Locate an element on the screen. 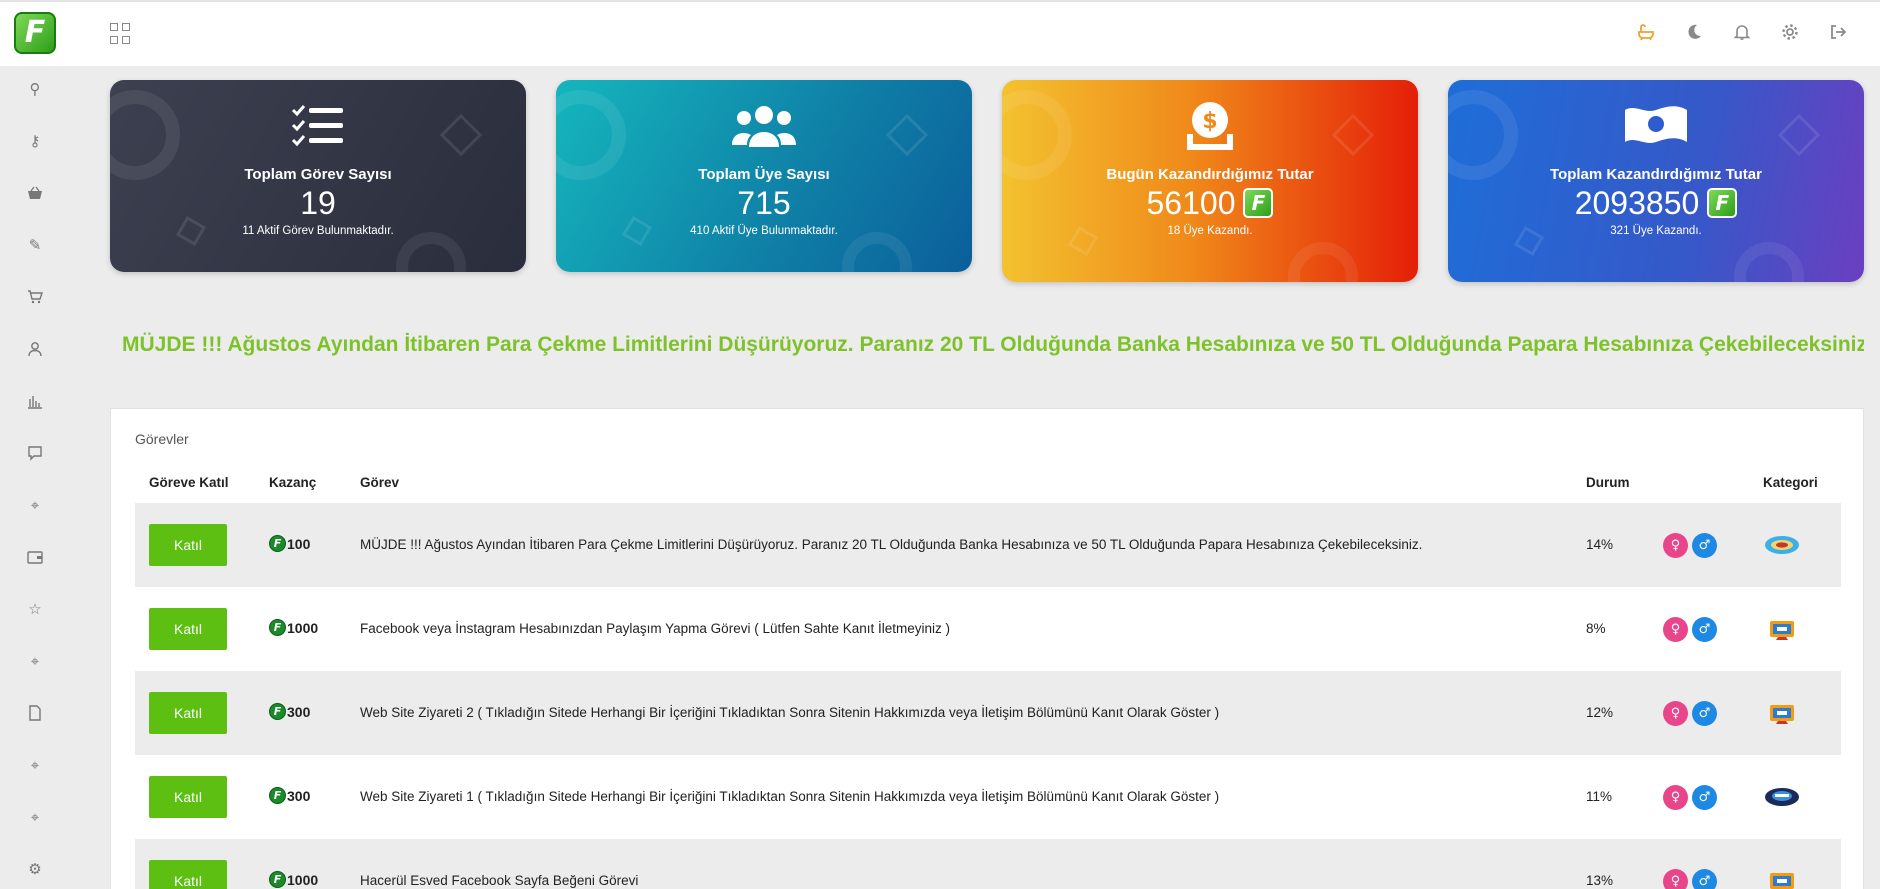 The width and height of the screenshot is (1880, 889). table-header: Göreve Katıl Kazanç Görev Durum Kategori is located at coordinates (988, 482).